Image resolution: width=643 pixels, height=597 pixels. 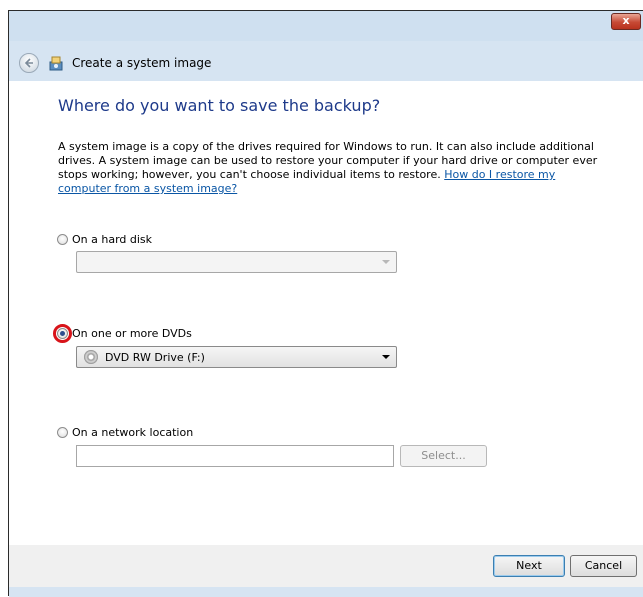 I want to click on hard-disk-label: On a hard disk, so click(x=112, y=239).